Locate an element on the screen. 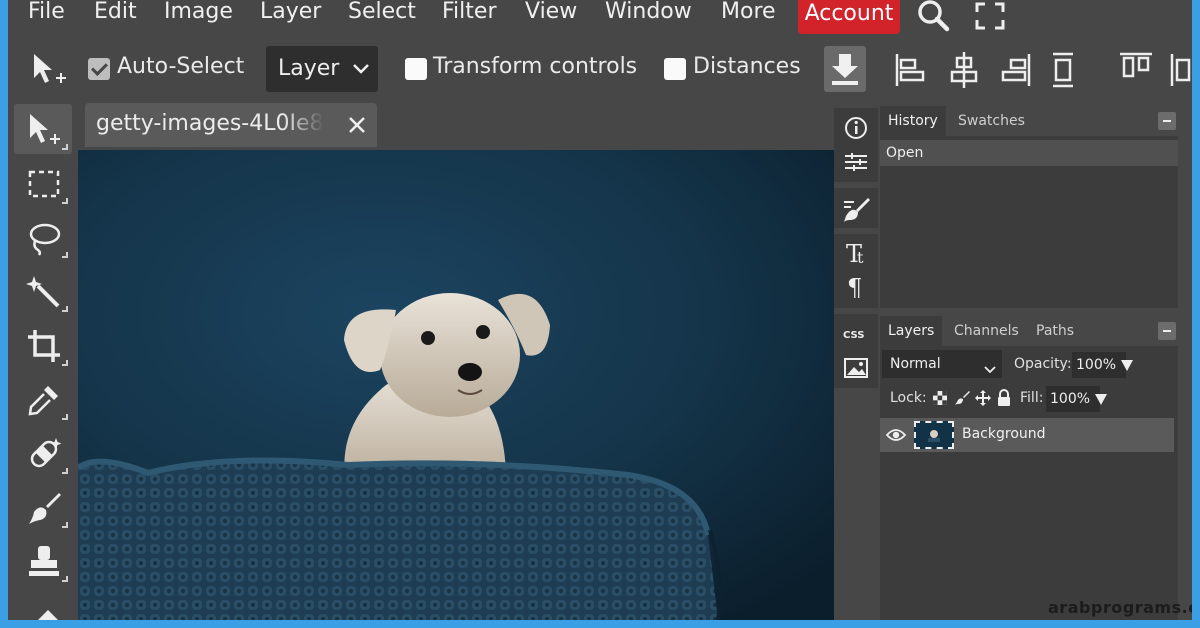 Image resolution: width=1200 pixels, height=628 pixels. info-icon is located at coordinates (856, 128).